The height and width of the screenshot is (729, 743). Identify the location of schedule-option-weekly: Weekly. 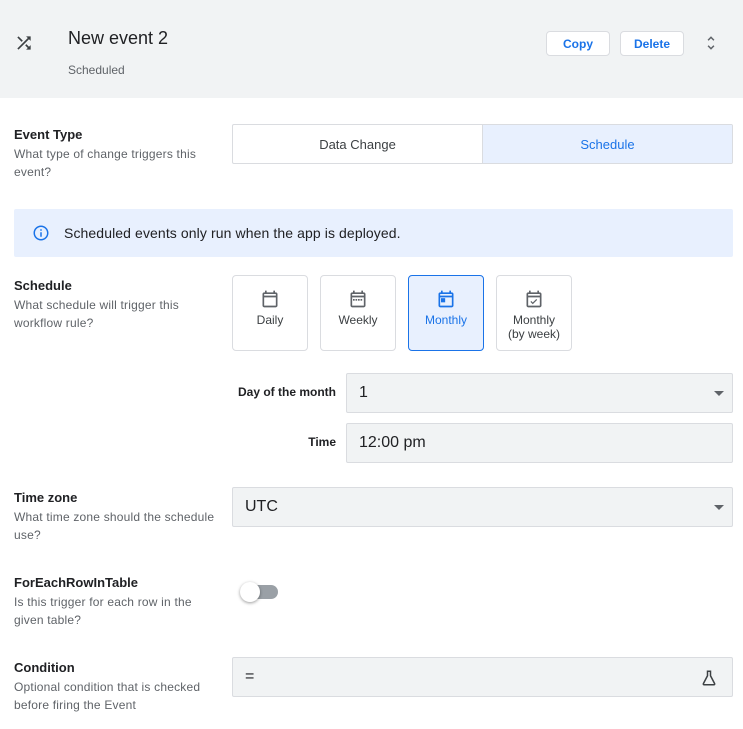
(358, 313).